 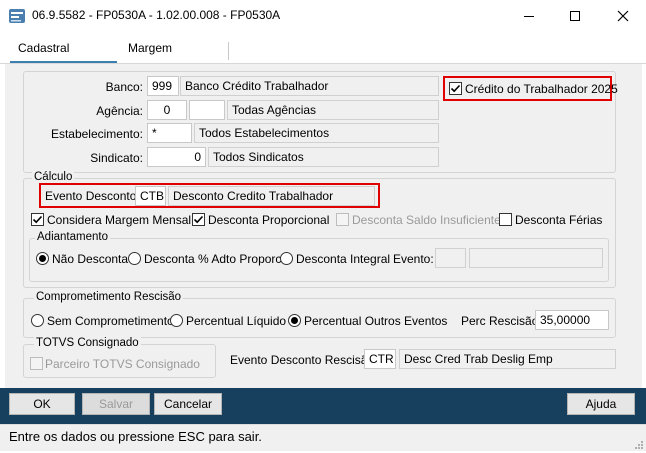 What do you see at coordinates (376, 321) in the screenshot?
I see `percentual-outros-eventos-label: Percentual Outros Eventos` at bounding box center [376, 321].